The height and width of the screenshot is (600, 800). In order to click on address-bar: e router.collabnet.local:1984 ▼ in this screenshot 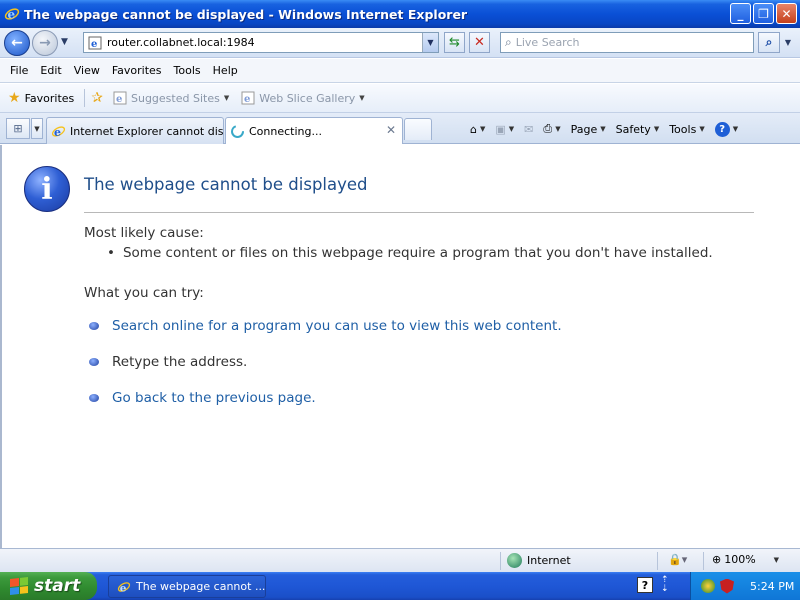, I will do `click(261, 42)`.